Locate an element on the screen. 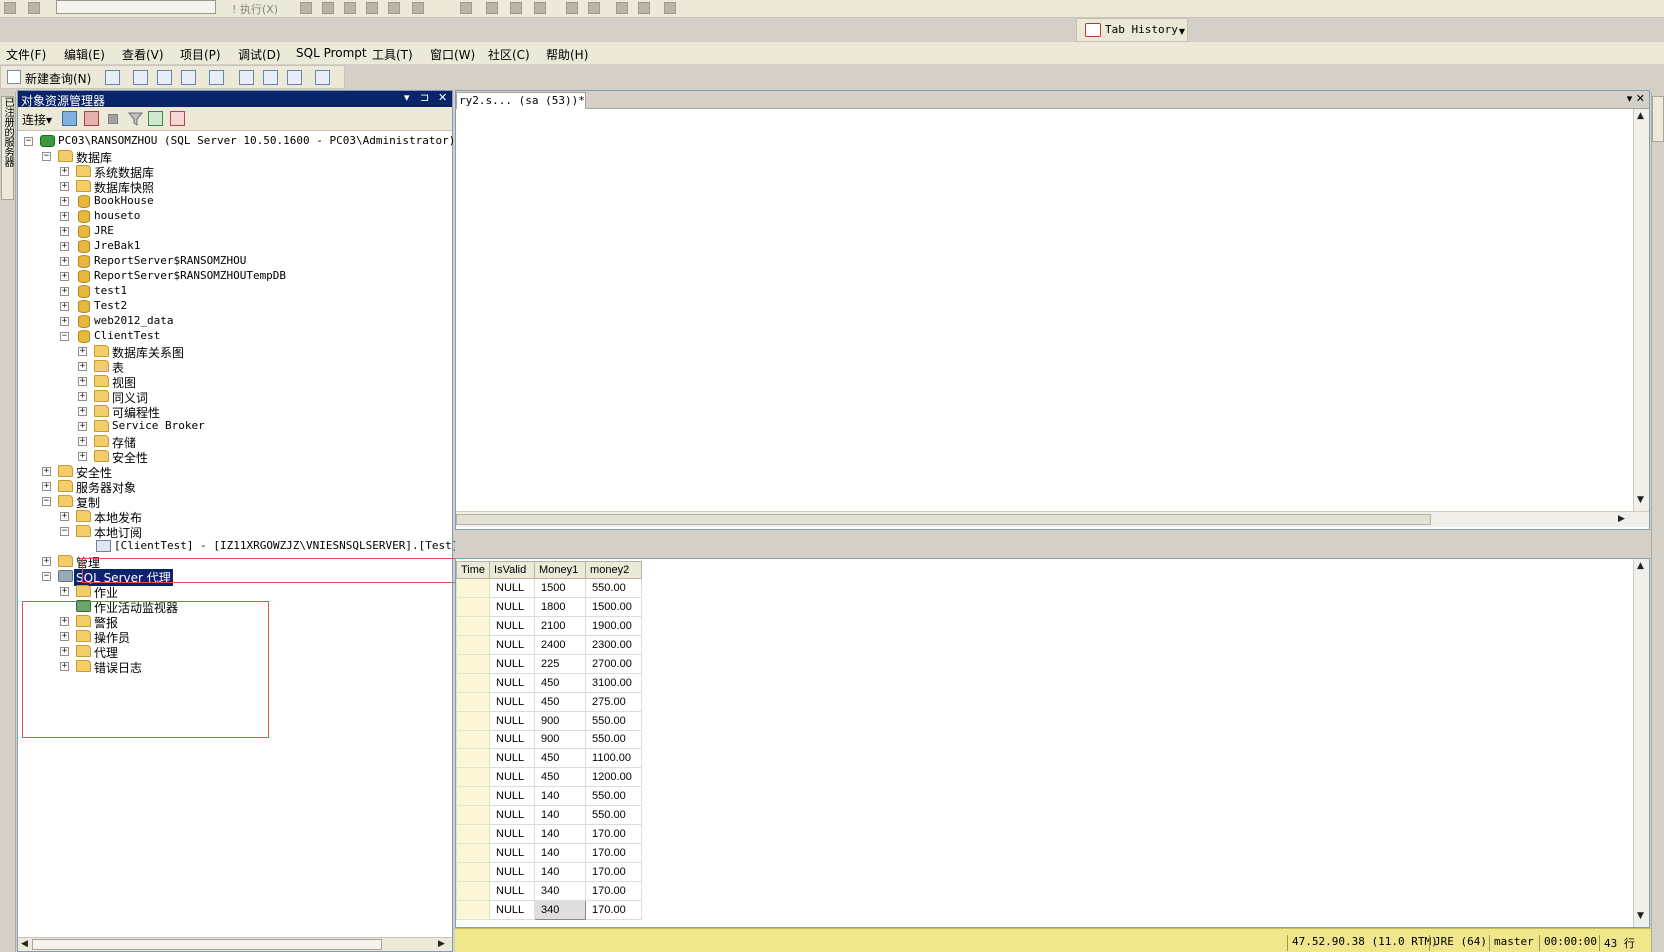 The image size is (1664, 952). table-cell: 2400 is located at coordinates (560, 644).